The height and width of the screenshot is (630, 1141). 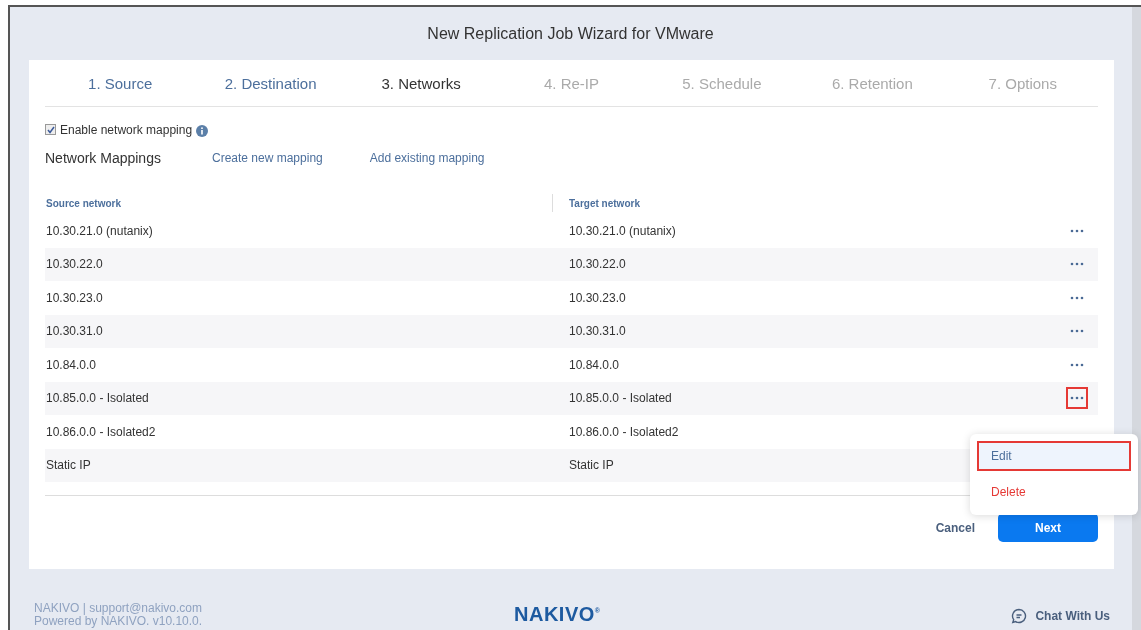 What do you see at coordinates (955, 527) in the screenshot?
I see `cancel-button: Cancel` at bounding box center [955, 527].